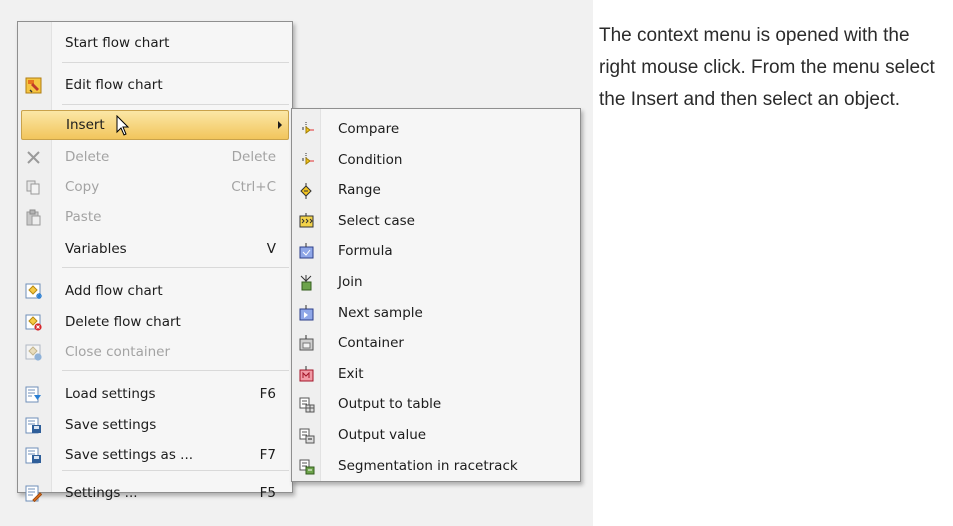 The width and height of the screenshot is (953, 526). I want to click on formula-icon, so click(306, 251).